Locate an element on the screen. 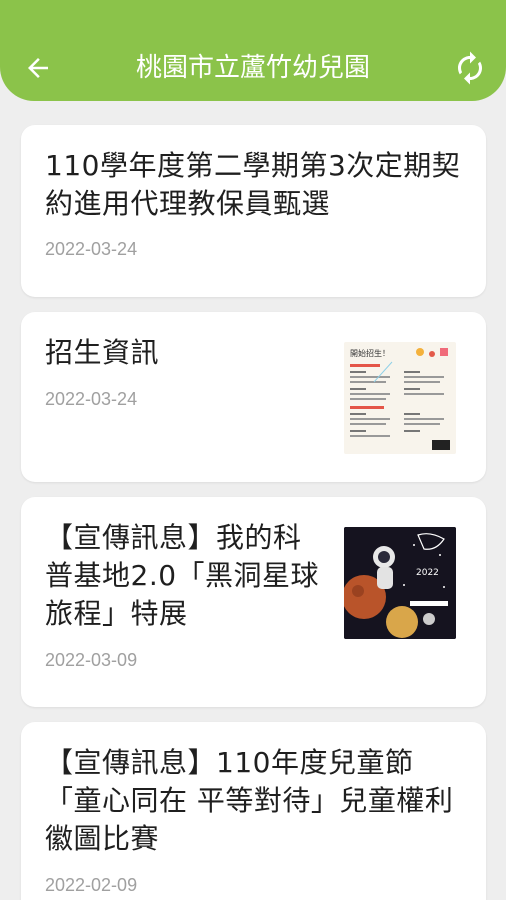 The height and width of the screenshot is (900, 506). app-bar: 桃園市立蘆竹幼兒園 is located at coordinates (253, 50).